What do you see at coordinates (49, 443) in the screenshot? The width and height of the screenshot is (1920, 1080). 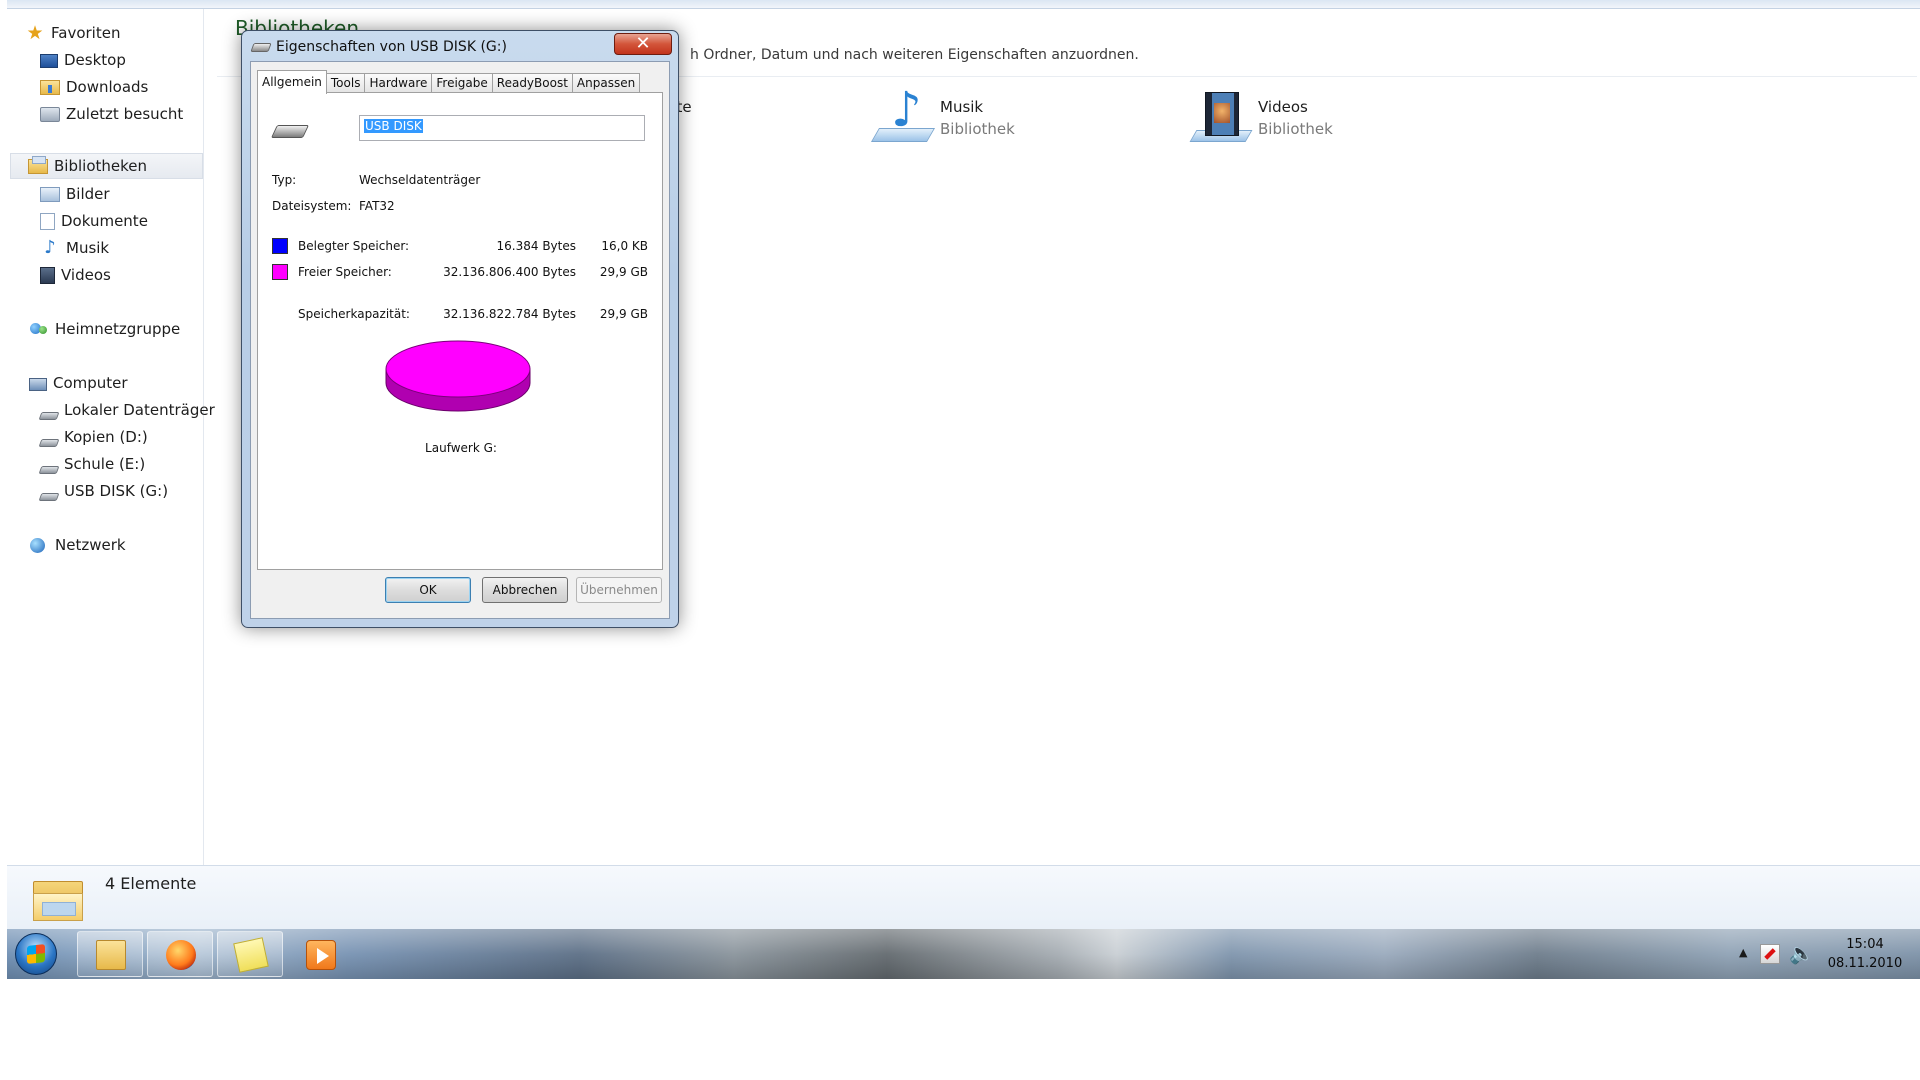 I see `drive-icon` at bounding box center [49, 443].